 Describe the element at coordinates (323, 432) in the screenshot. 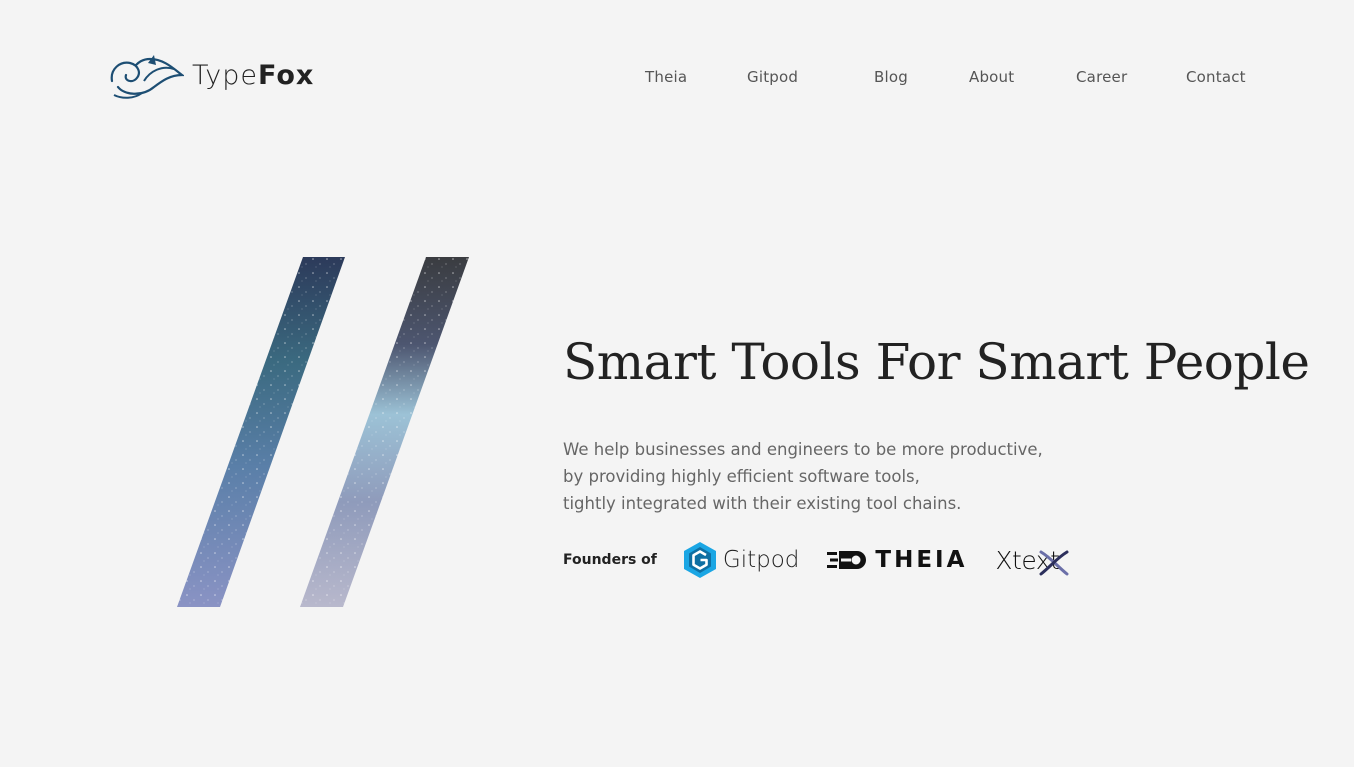

I see `hero-slashes-graphic` at that location.